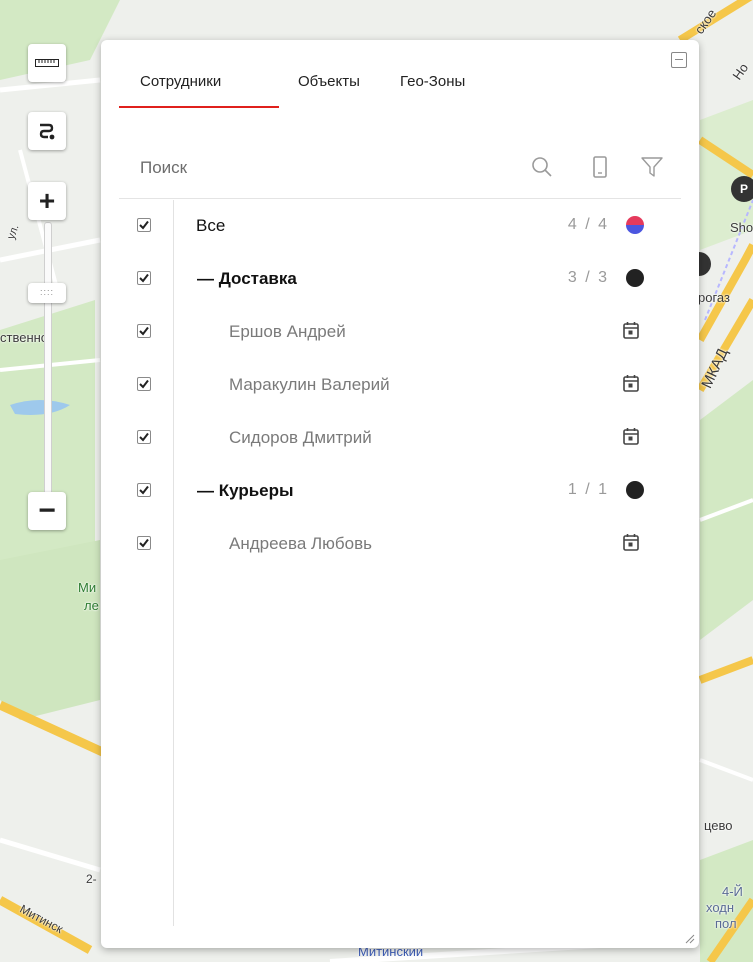 This screenshot has width=753, height=962. I want to click on map-label-district: ственно, so click(24, 337).